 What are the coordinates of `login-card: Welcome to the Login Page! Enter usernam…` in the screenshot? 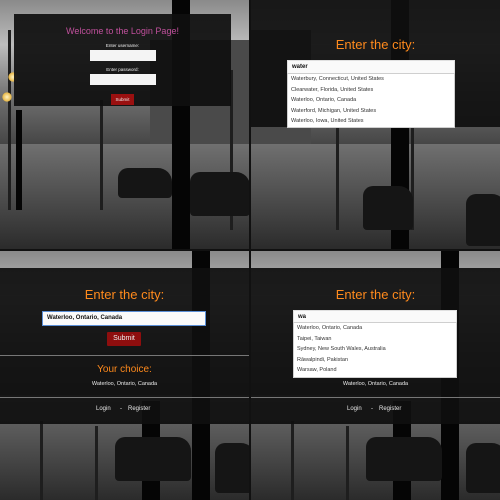 It's located at (122, 60).